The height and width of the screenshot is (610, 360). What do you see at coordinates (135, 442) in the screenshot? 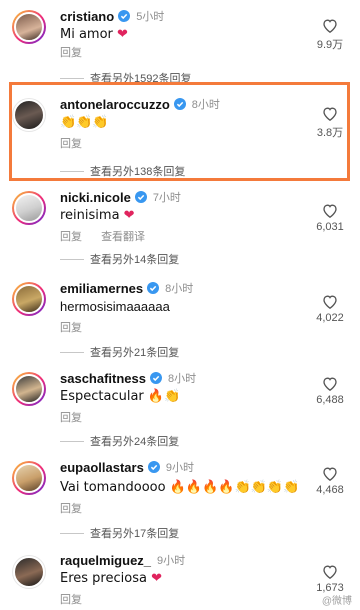
I see `view-replies-label: 查看另外24条回复` at bounding box center [135, 442].